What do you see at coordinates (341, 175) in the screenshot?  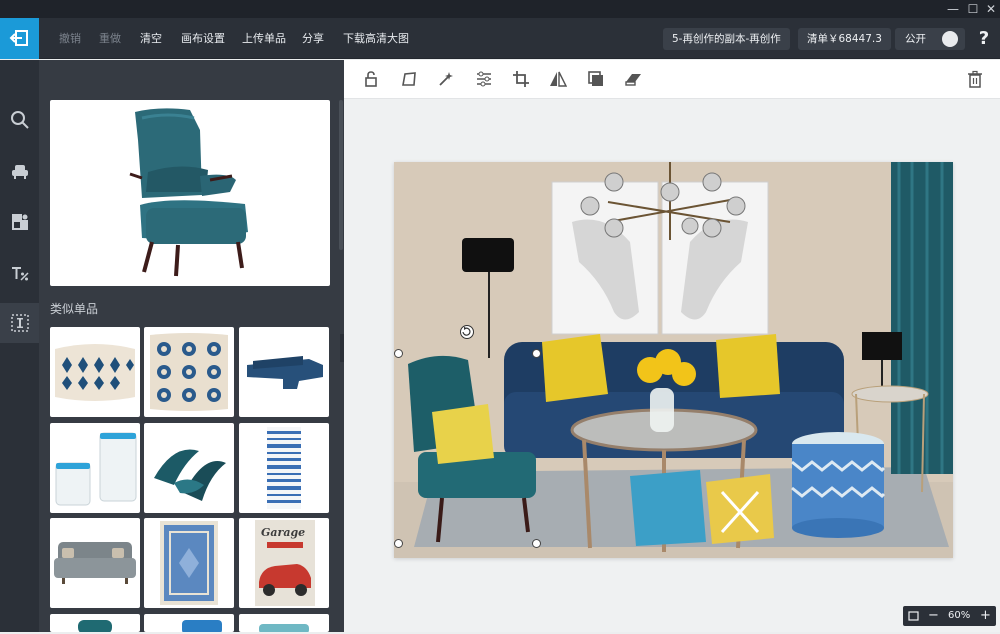 I see `panel-scrollbar` at bounding box center [341, 175].